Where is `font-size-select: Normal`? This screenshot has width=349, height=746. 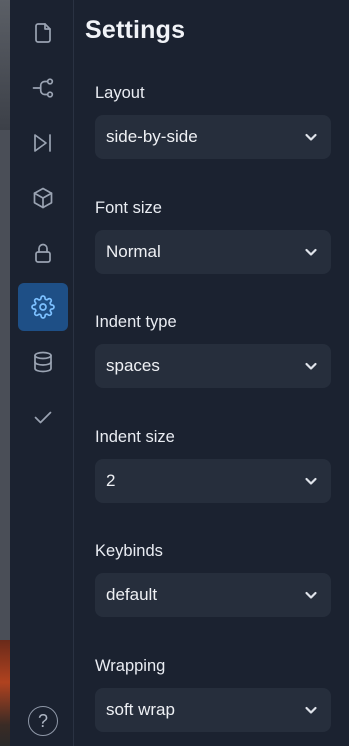
font-size-select: Normal is located at coordinates (213, 252).